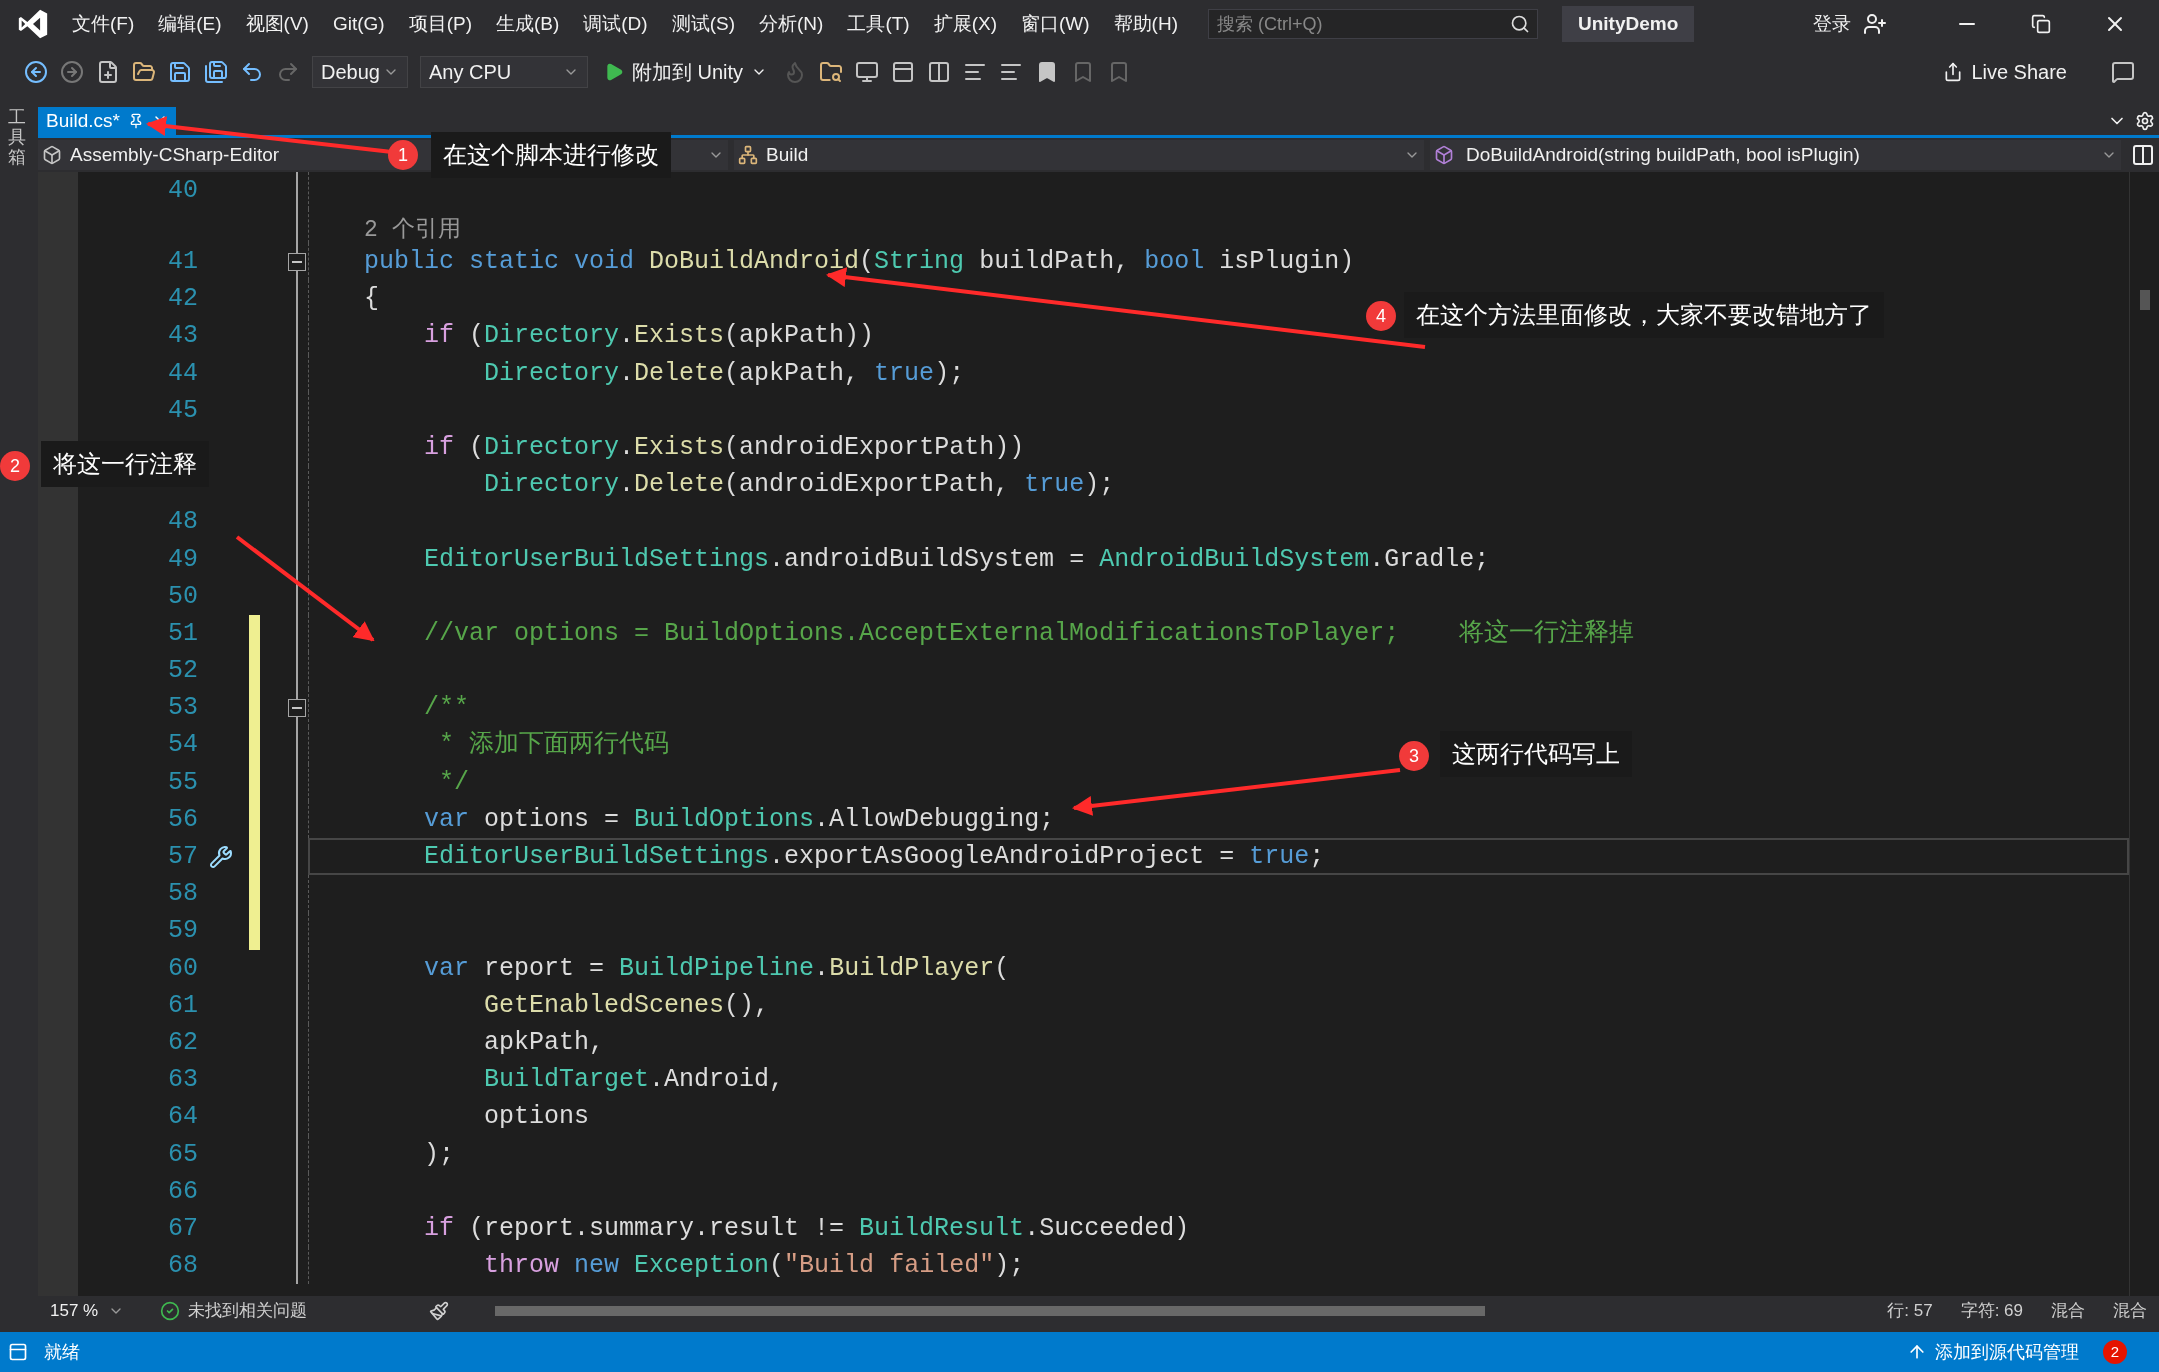 This screenshot has width=2159, height=1372. I want to click on line-number: 55, so click(183, 782).